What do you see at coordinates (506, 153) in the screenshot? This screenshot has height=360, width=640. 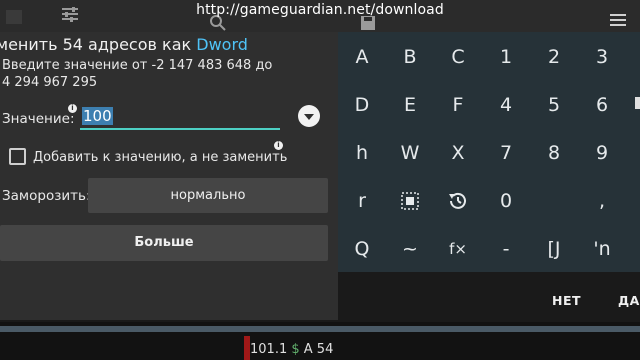 I see `key-7: 7` at bounding box center [506, 153].